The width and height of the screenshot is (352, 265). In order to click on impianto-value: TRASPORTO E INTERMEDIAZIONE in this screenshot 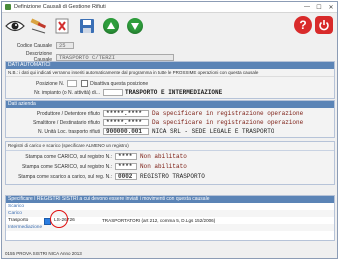, I will do `click(174, 92)`.